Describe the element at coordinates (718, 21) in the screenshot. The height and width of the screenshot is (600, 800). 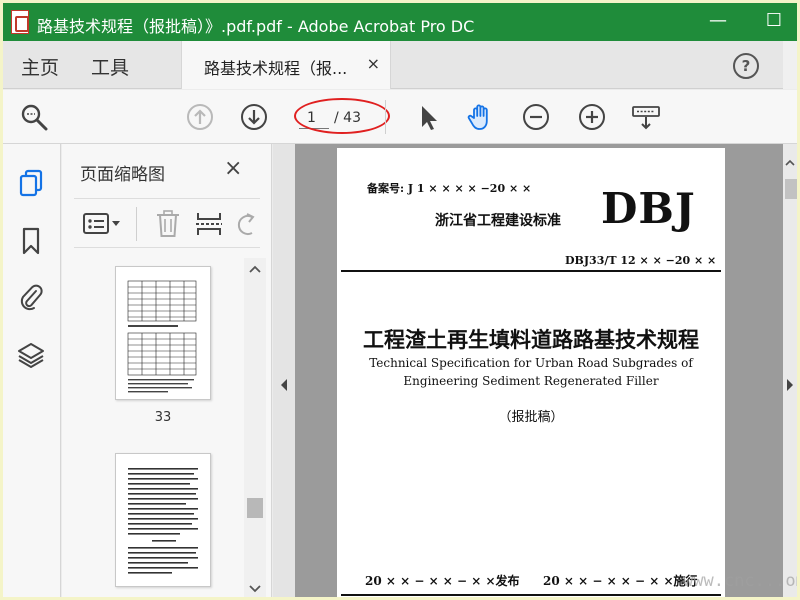
I see `minimize-button: —` at that location.